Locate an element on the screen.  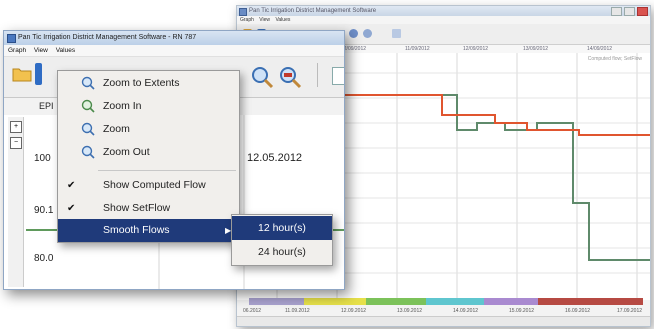
menu-separator is located at coordinates (167, 170).